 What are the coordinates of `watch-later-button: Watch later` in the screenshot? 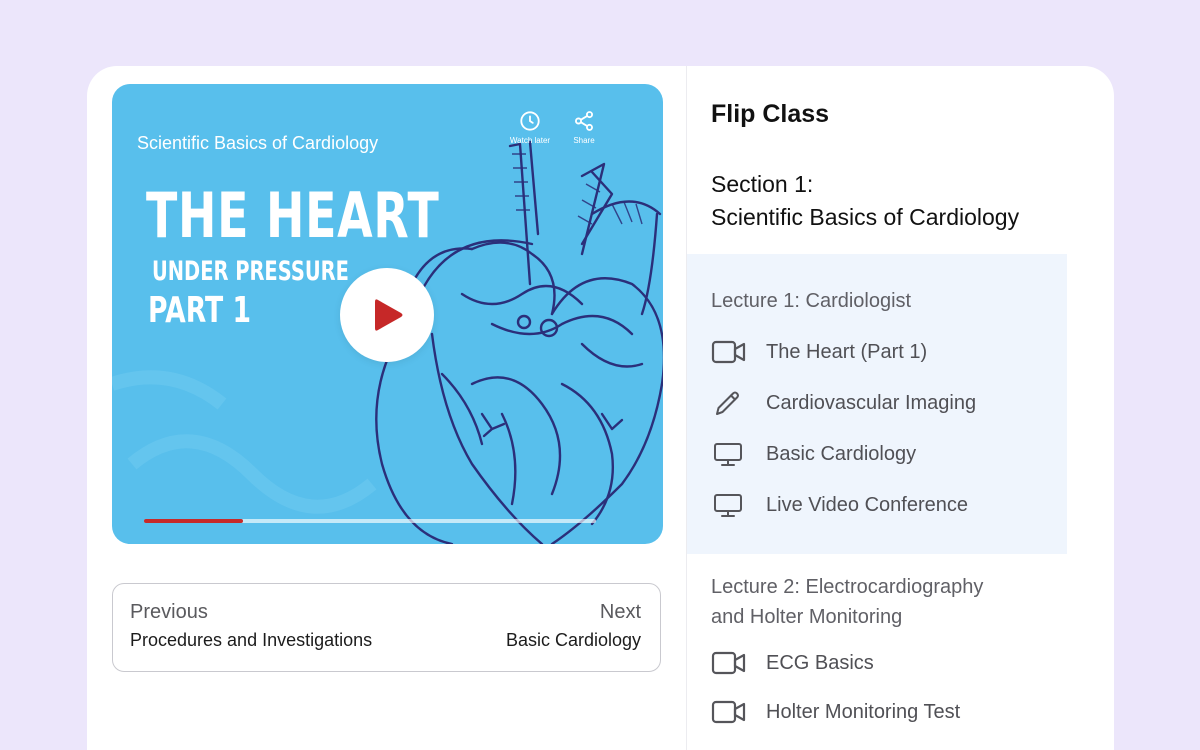 It's located at (530, 127).